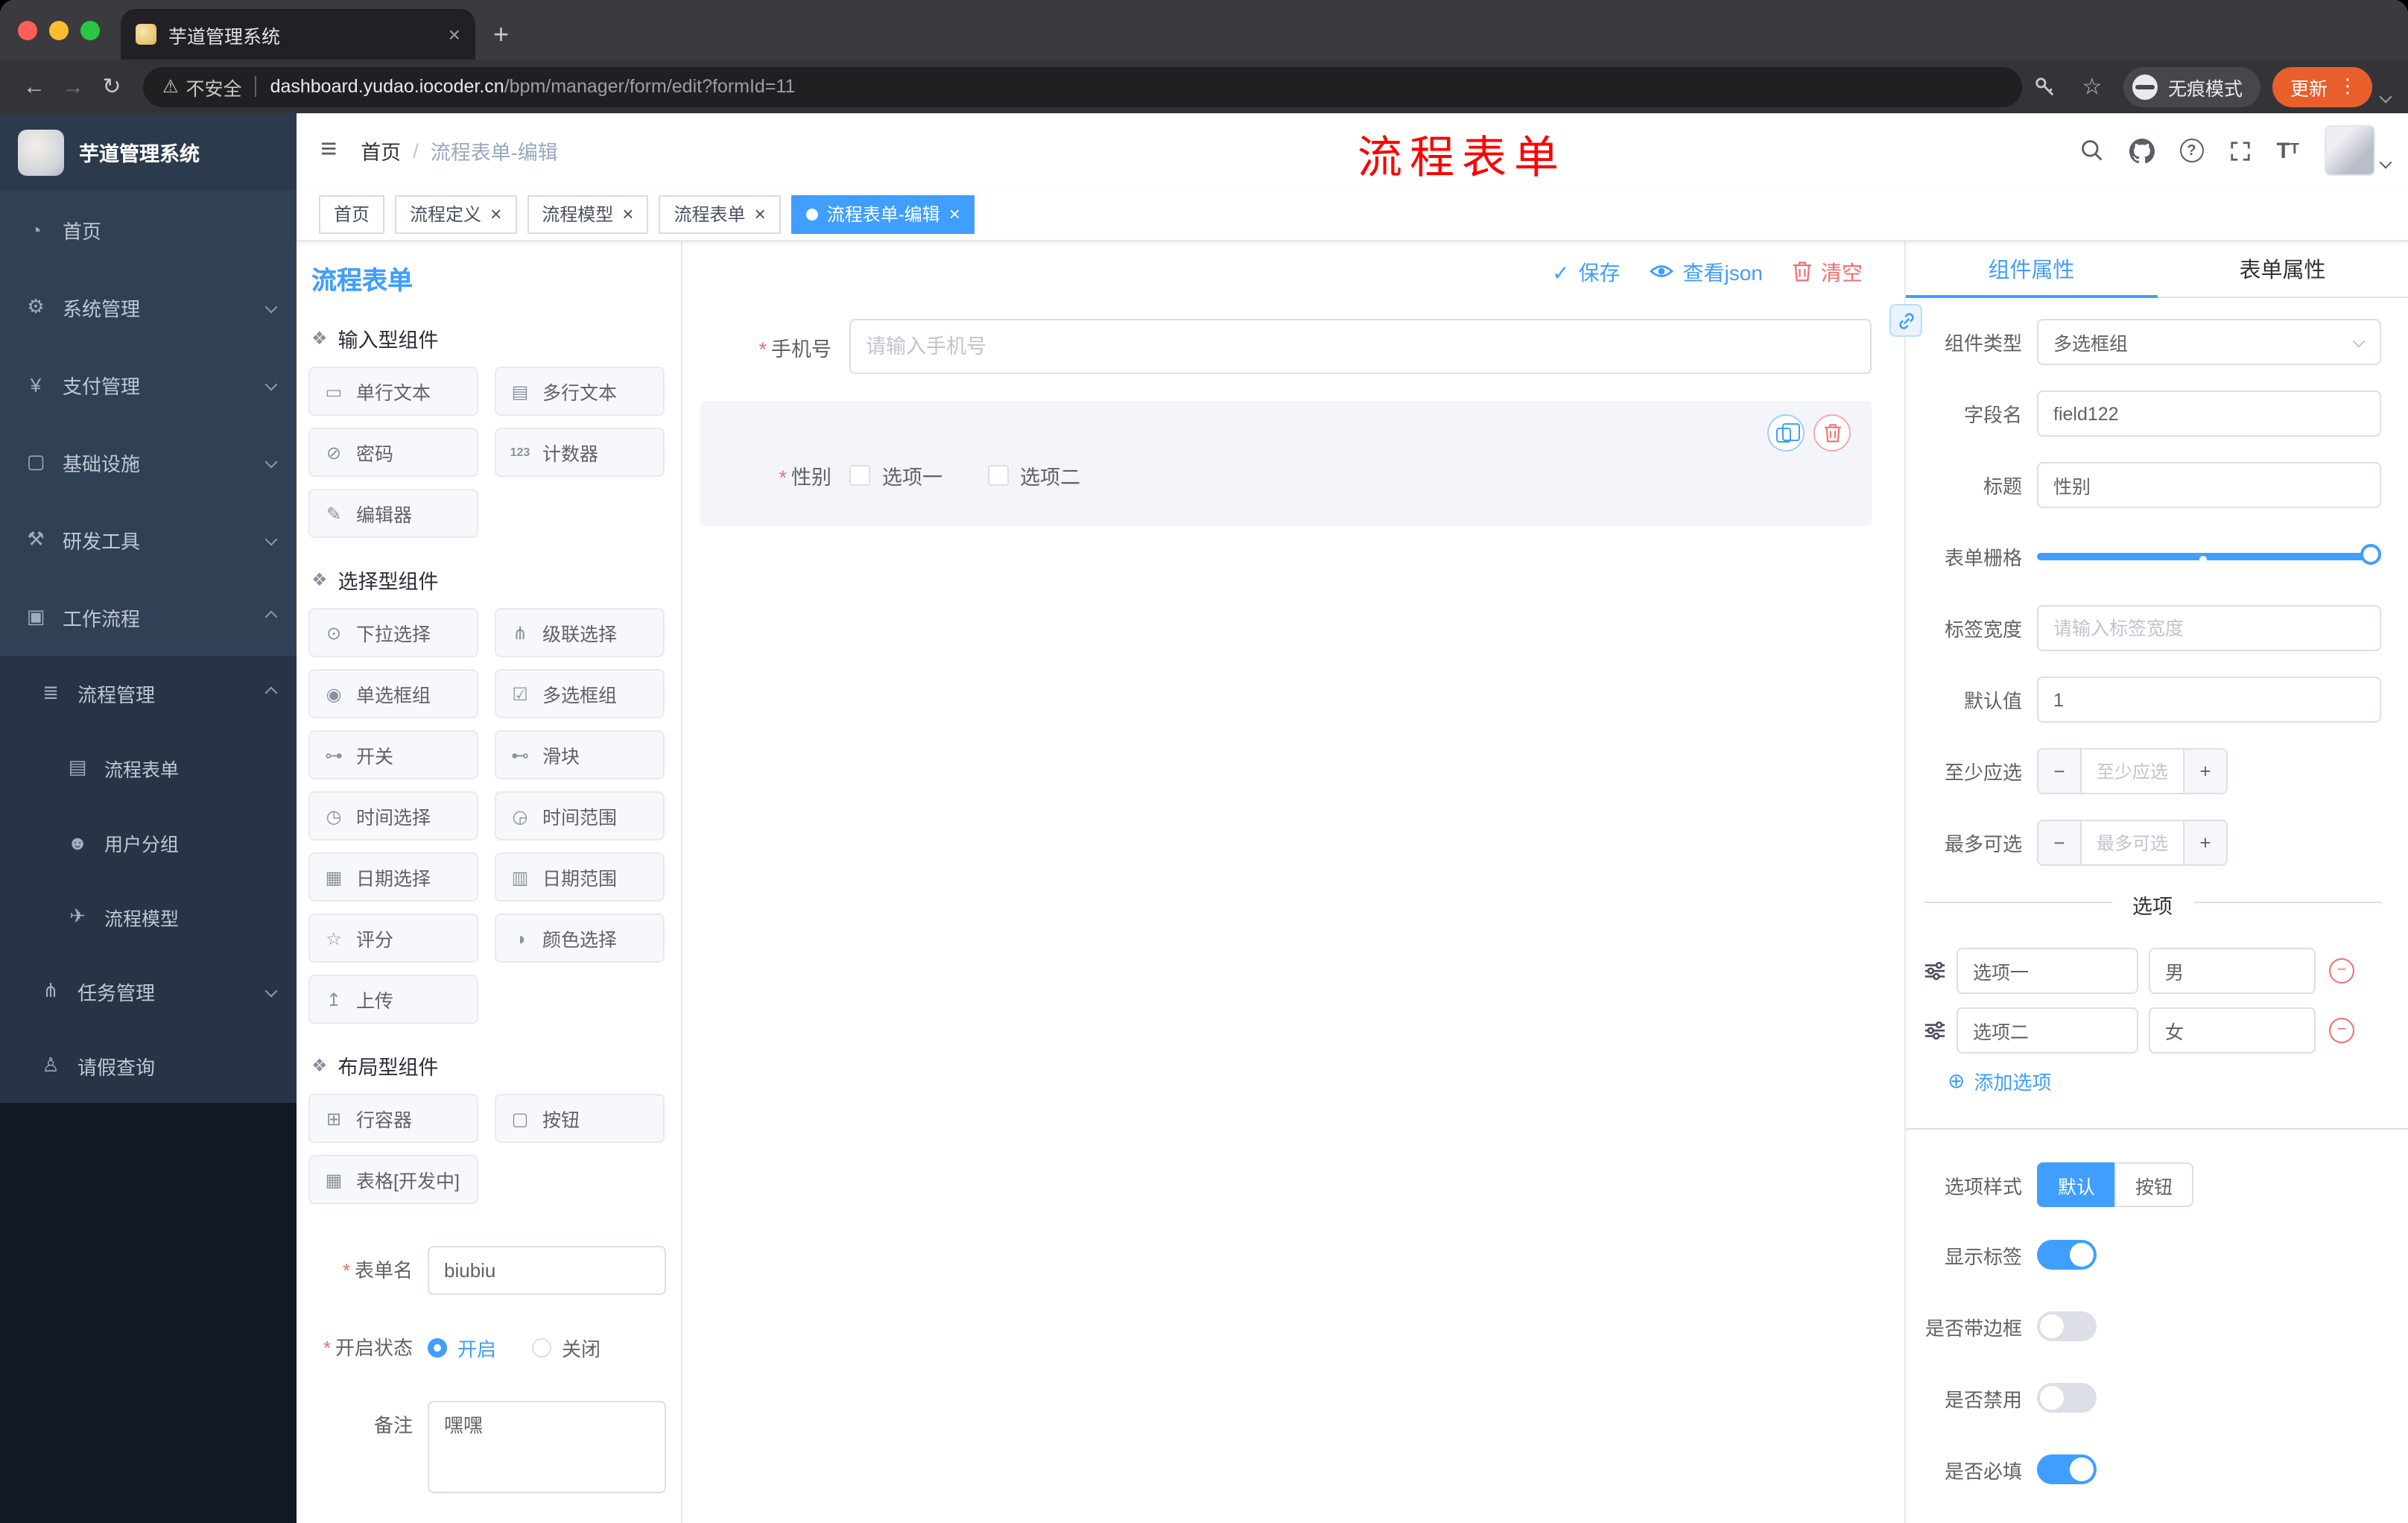  What do you see at coordinates (393, 633) in the screenshot?
I see `chip-select: ⊙ 下拉选择` at bounding box center [393, 633].